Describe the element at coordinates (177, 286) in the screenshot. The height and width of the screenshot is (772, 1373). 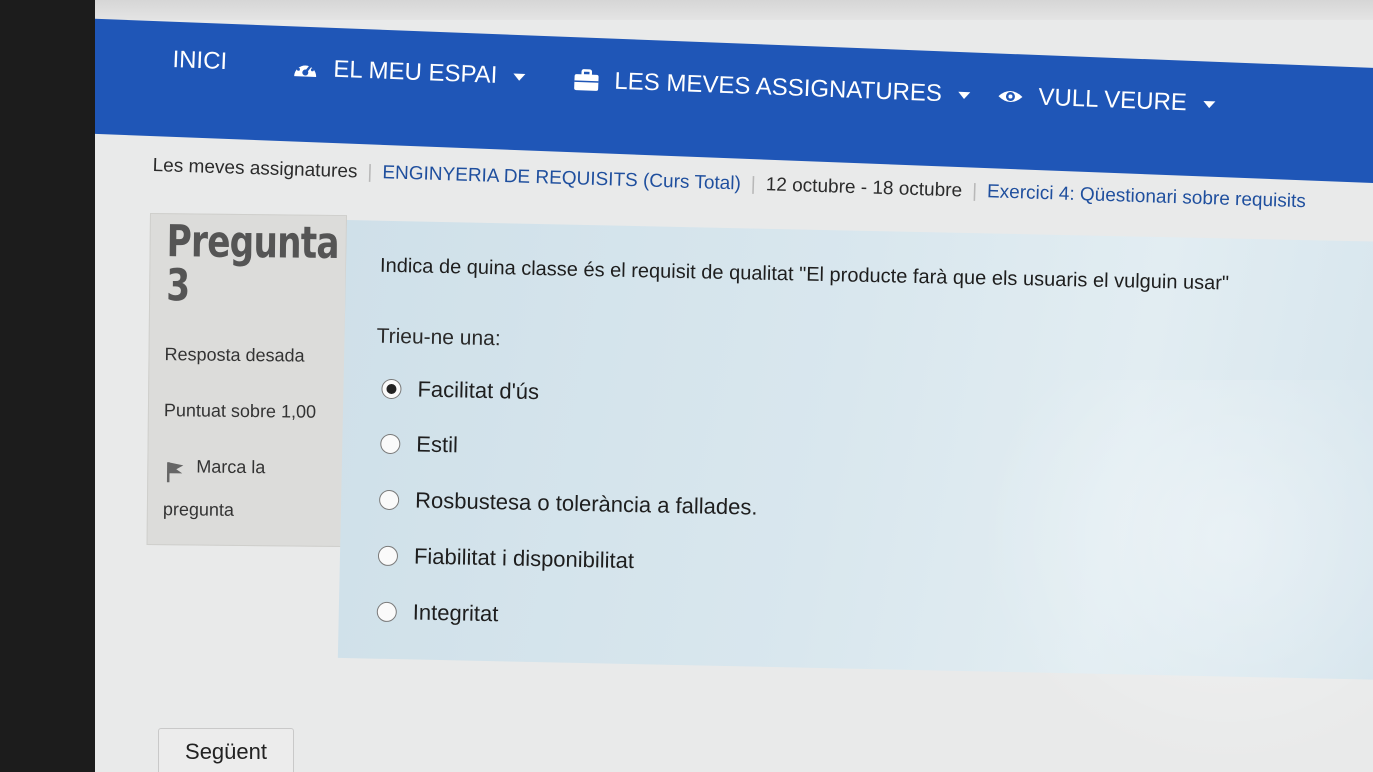
I see `question-number: 3` at that location.